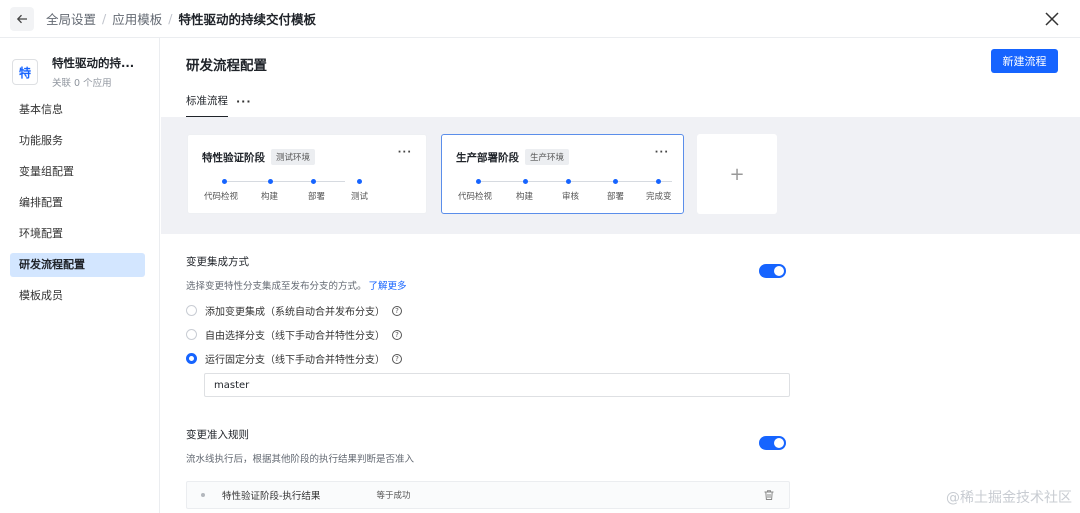 This screenshot has width=1080, height=513. I want to click on sidebar-nav: 基本信息 功能服务 变量组配置 编排配置 环境配置 研发流程配置 模板成员, so click(79, 203).